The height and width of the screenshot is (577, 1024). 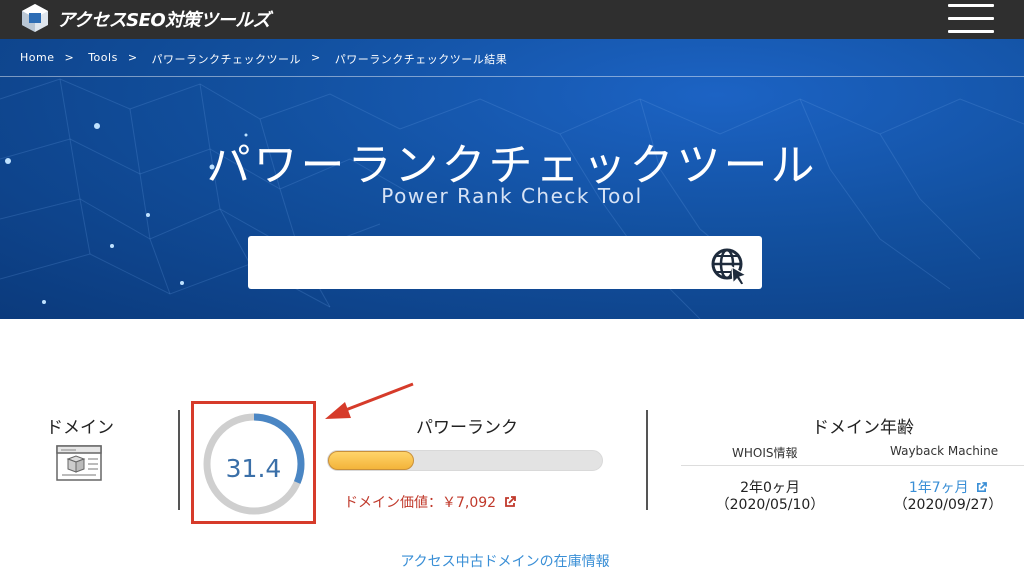 What do you see at coordinates (79, 463) in the screenshot?
I see `homepage-icon` at bounding box center [79, 463].